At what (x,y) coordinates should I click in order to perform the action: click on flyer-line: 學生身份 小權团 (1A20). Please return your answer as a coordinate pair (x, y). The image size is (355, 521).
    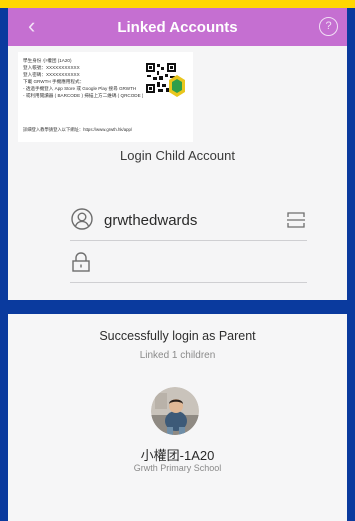
    Looking at the image, I should click on (47, 60).